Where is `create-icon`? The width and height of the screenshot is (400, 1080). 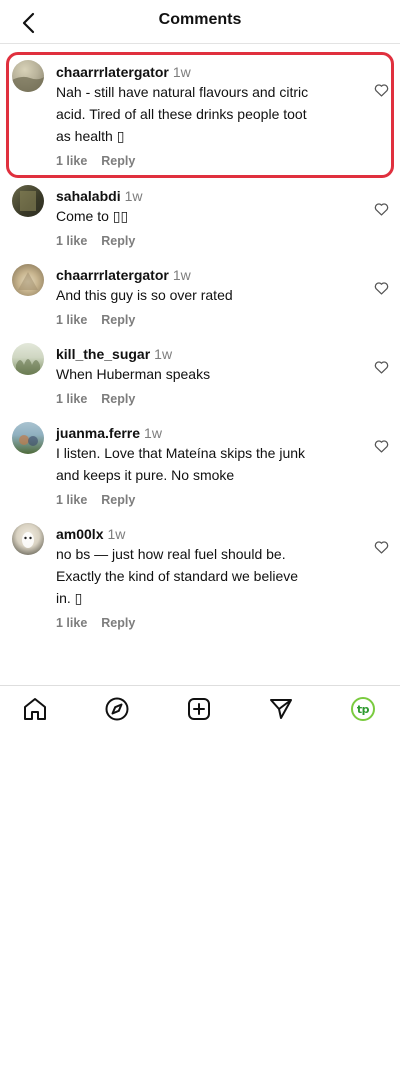 create-icon is located at coordinates (199, 709).